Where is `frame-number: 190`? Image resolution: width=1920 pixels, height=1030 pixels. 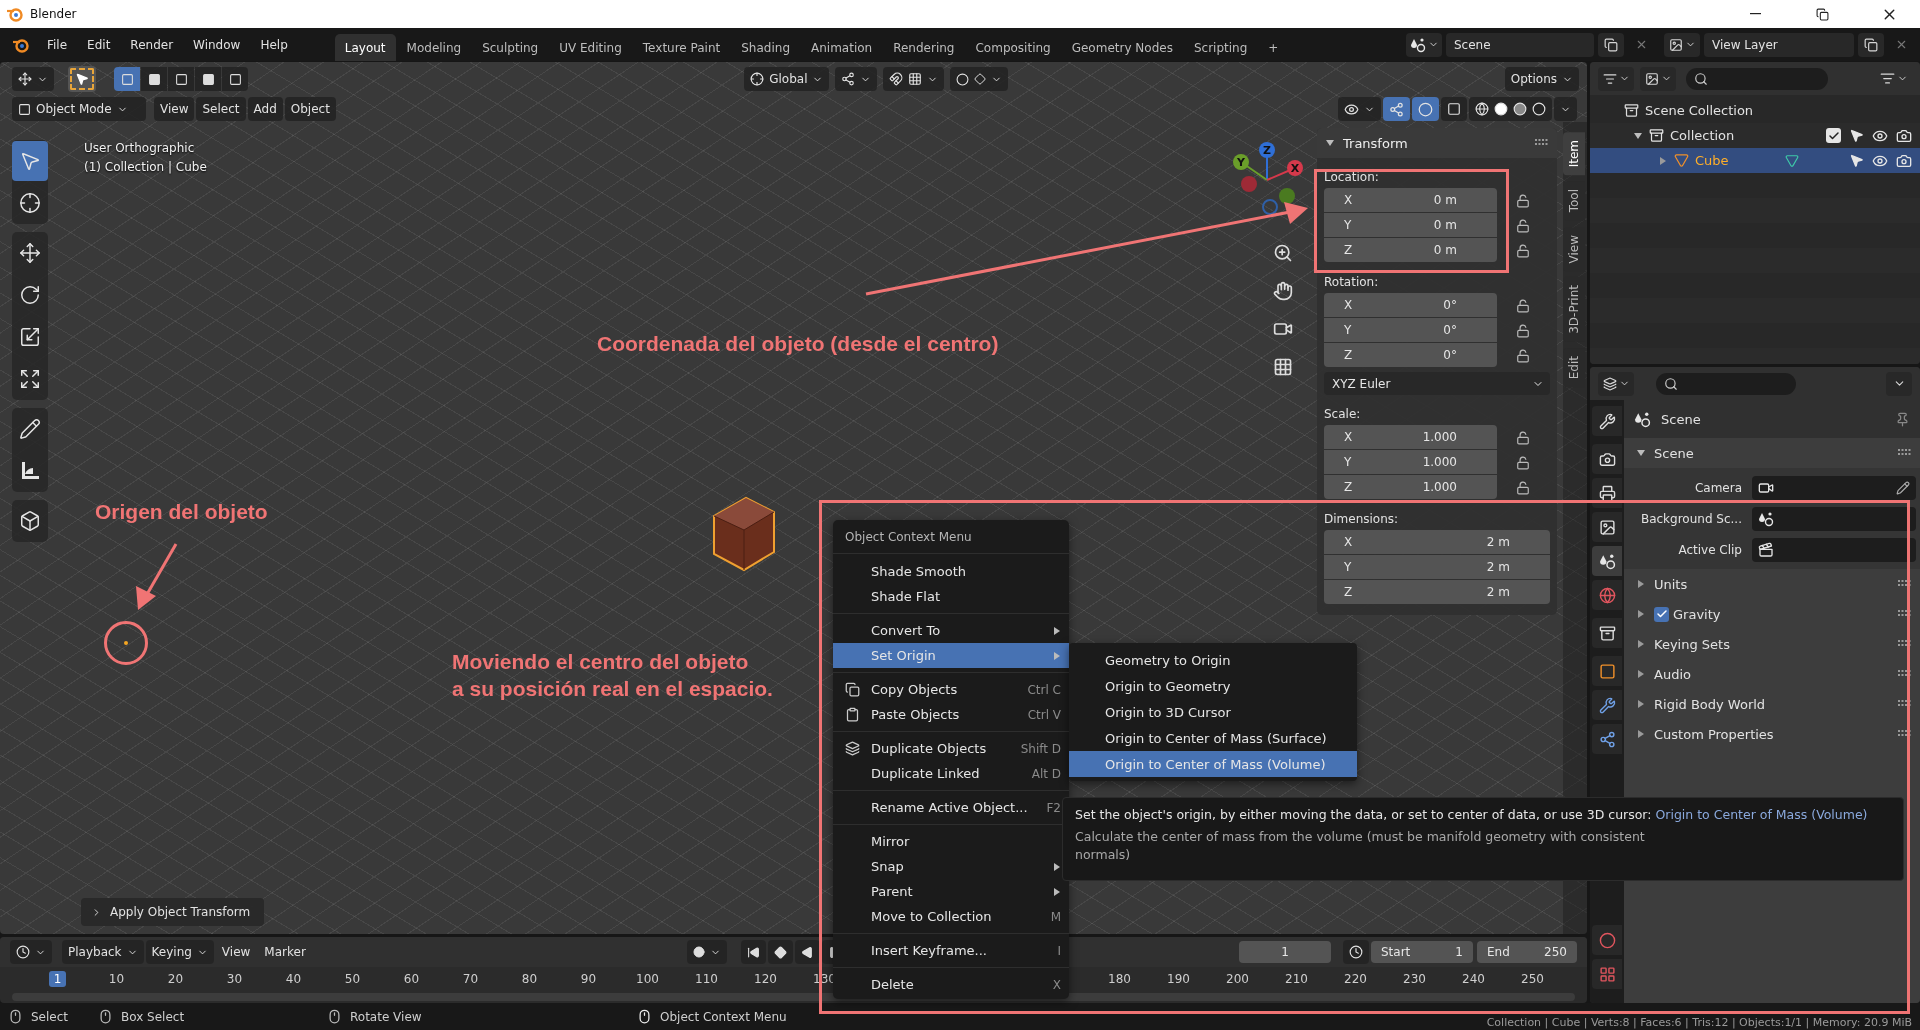 frame-number: 190 is located at coordinates (1178, 979).